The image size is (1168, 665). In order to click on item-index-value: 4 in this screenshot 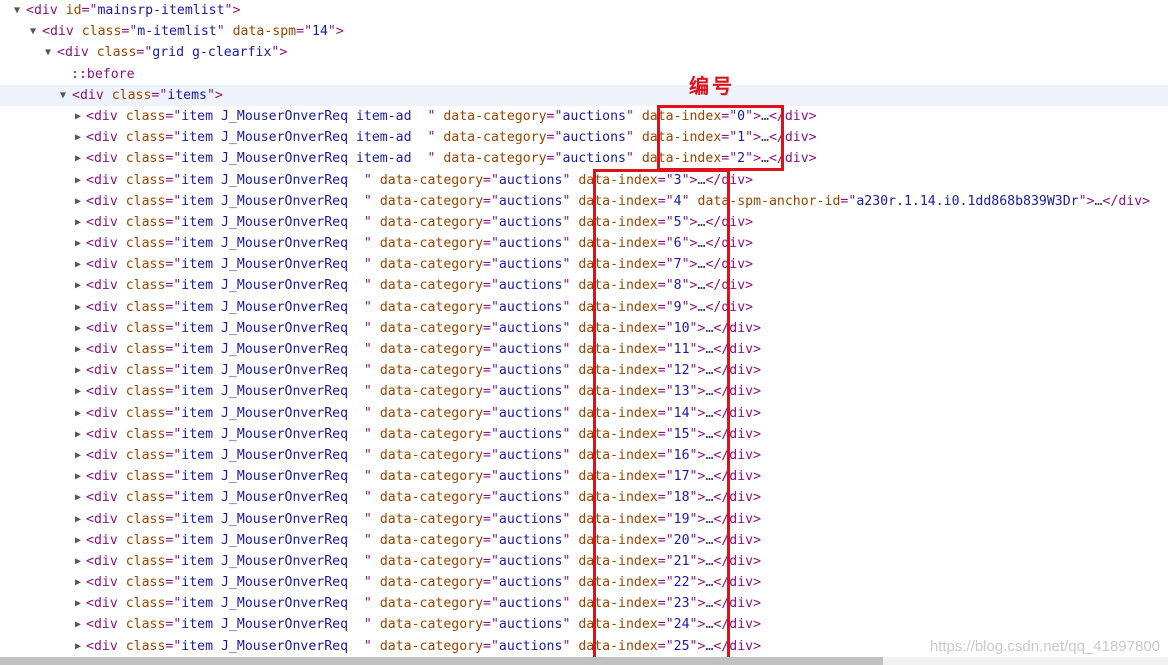, I will do `click(677, 201)`.